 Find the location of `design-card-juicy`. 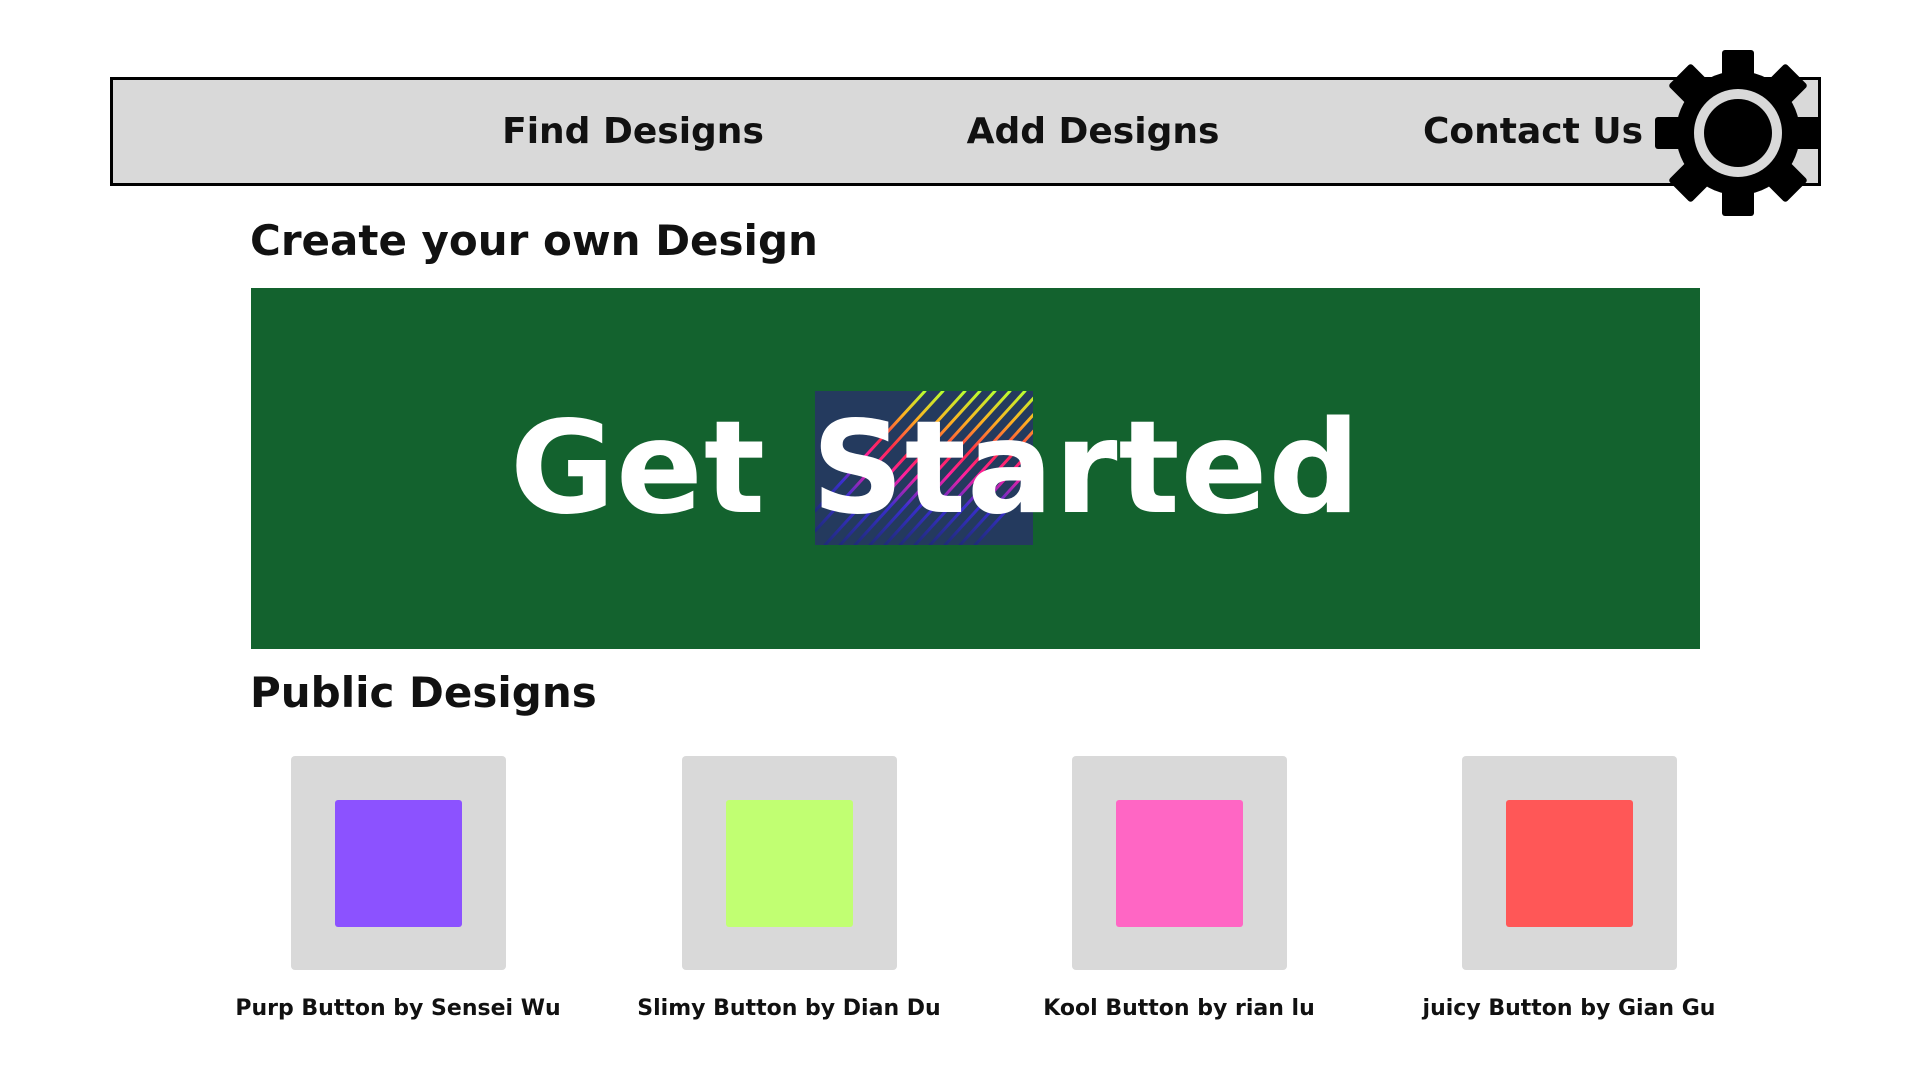

design-card-juicy is located at coordinates (1569, 863).